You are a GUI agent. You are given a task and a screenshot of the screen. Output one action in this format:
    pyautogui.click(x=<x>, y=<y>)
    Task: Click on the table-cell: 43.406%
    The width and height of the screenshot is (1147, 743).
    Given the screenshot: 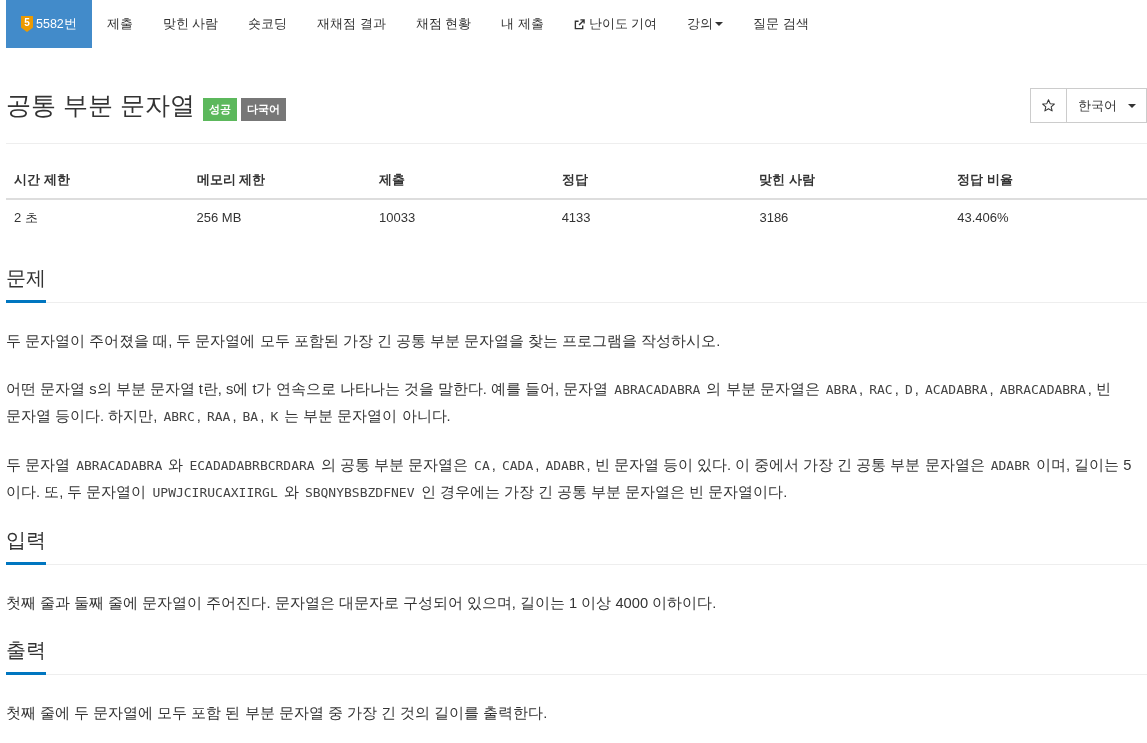 What is the action you would take?
    pyautogui.click(x=983, y=217)
    